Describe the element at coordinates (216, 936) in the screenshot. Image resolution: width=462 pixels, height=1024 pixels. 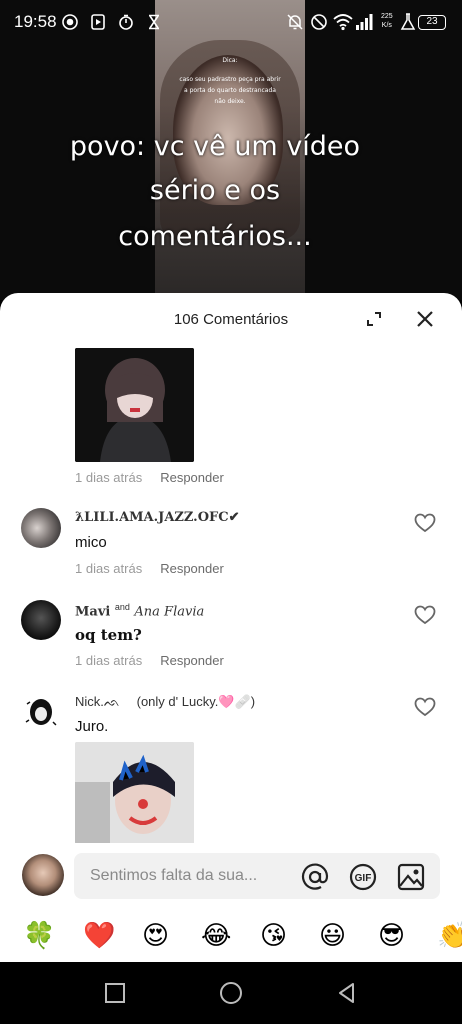
I see `emoji-button: 😂` at that location.